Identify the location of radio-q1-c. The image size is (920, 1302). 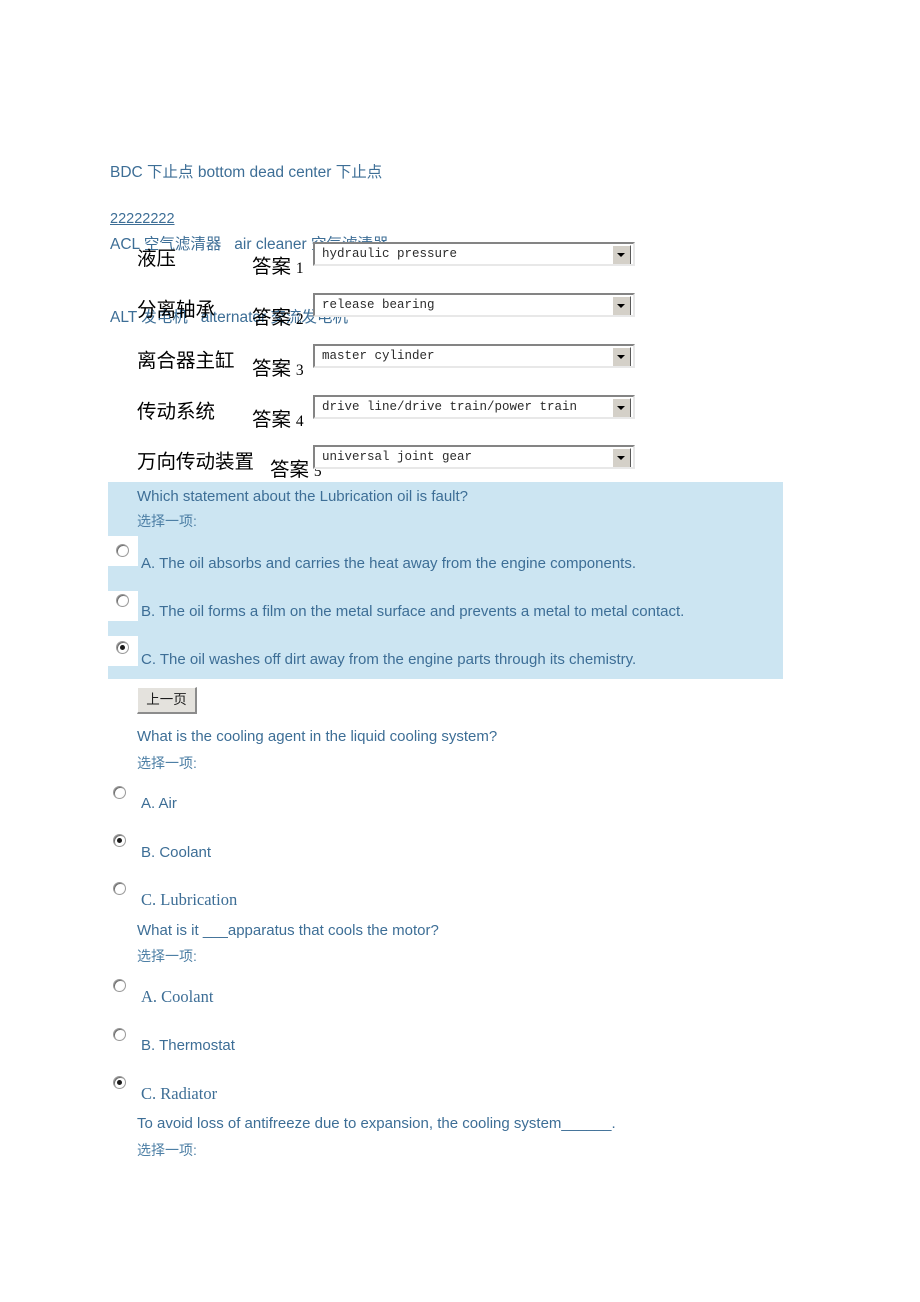
(122, 647).